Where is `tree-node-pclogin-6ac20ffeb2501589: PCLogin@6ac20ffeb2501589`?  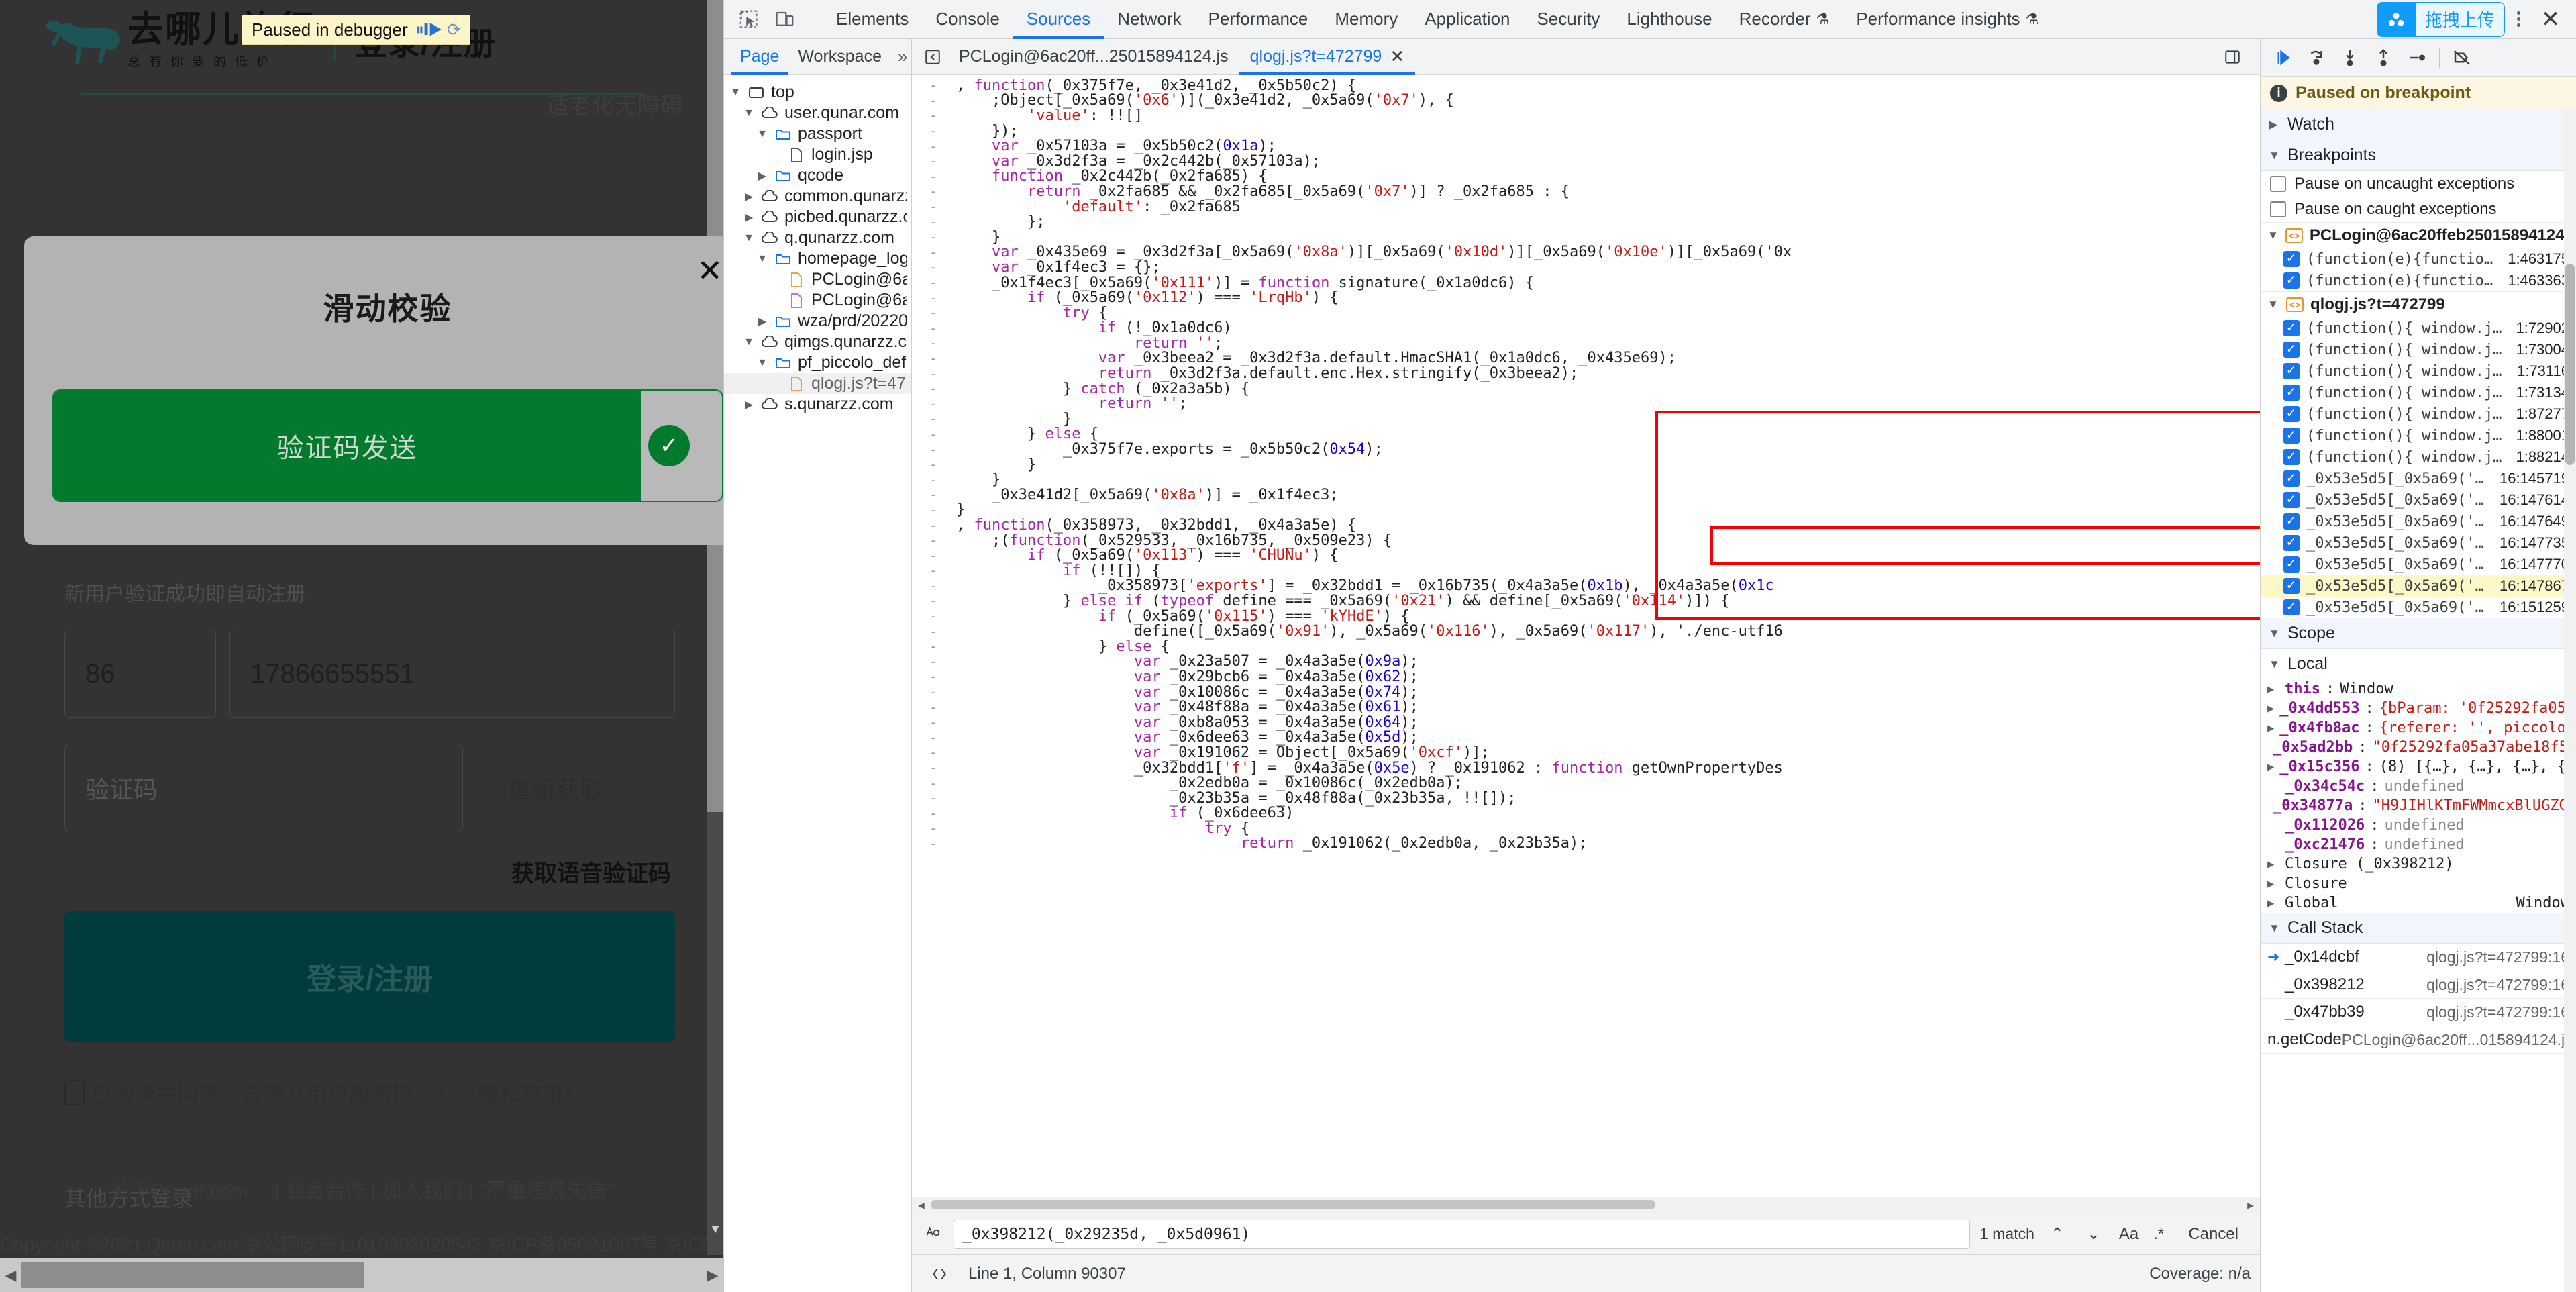
tree-node-pclogin-6ac20ffeb2501589: PCLogin@6ac20ffeb2501589 is located at coordinates (817, 280).